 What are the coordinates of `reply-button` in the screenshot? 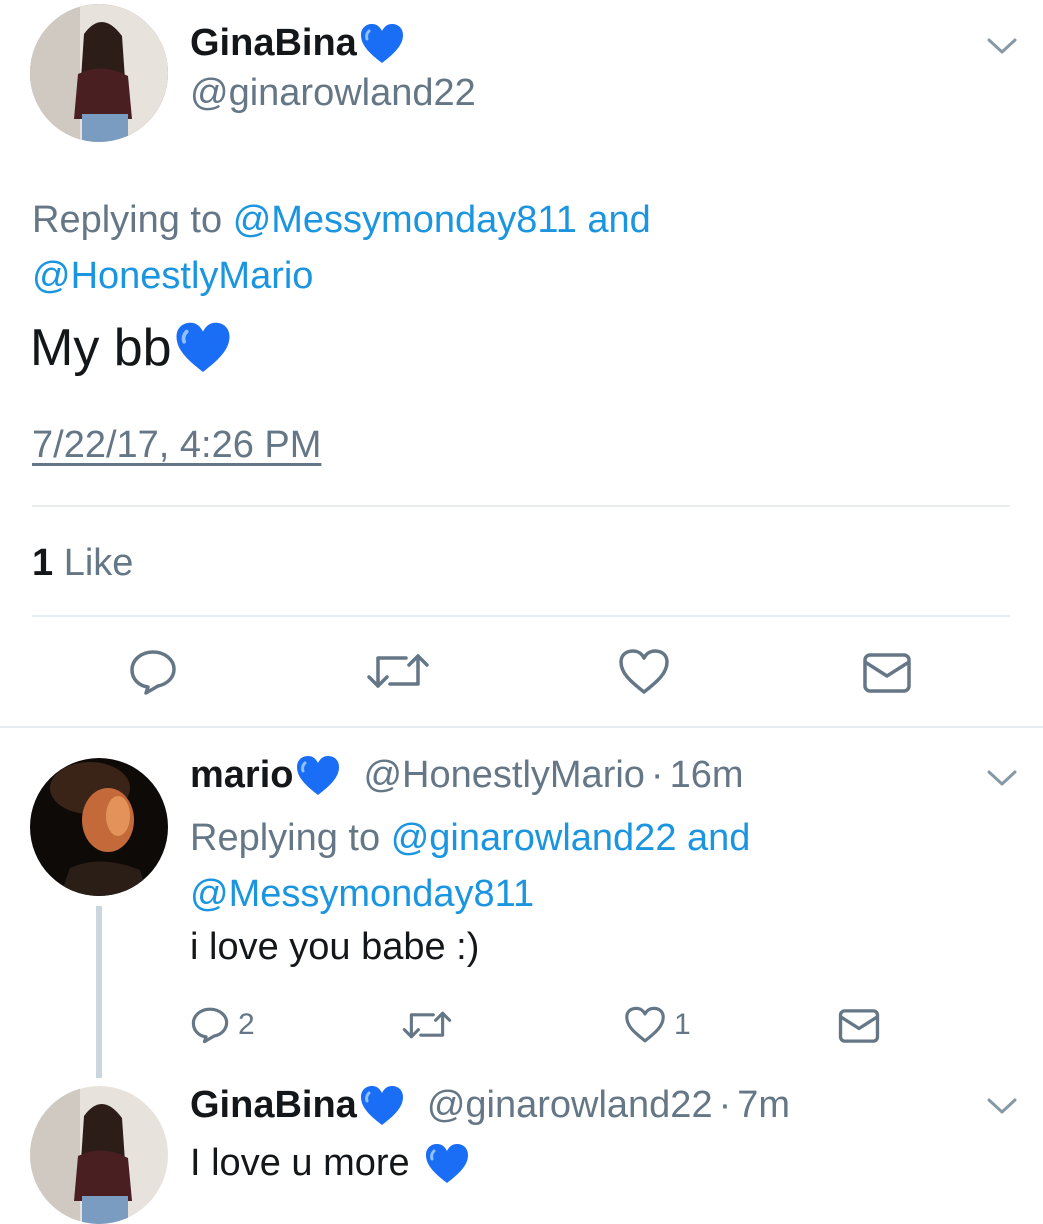 It's located at (153, 672).